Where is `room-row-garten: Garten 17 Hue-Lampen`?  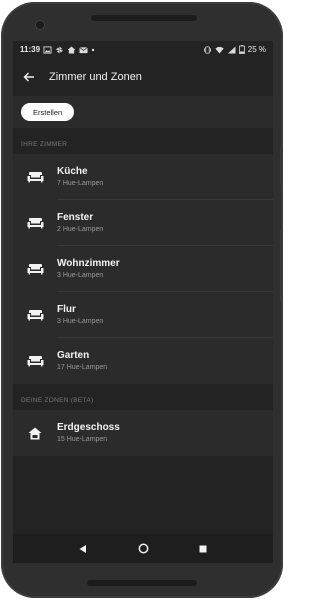 room-row-garten: Garten 17 Hue-Lampen is located at coordinates (143, 361).